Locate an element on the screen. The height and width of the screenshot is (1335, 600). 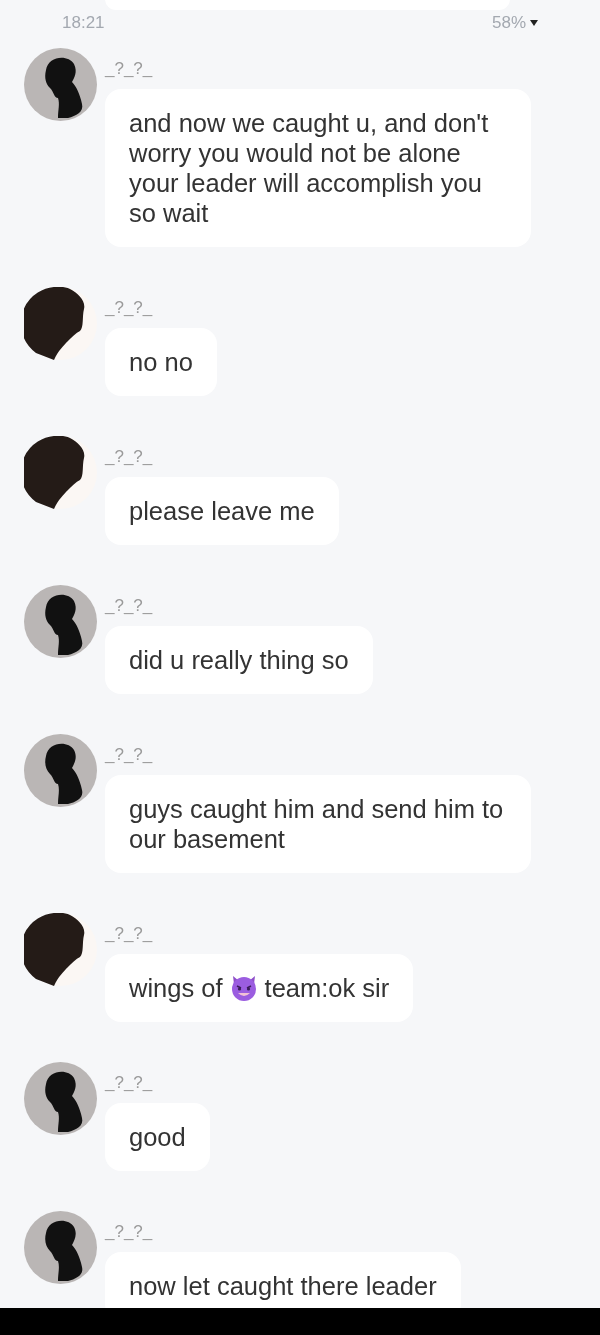
message-bubble: now let caught there leader is located at coordinates (283, 1280).